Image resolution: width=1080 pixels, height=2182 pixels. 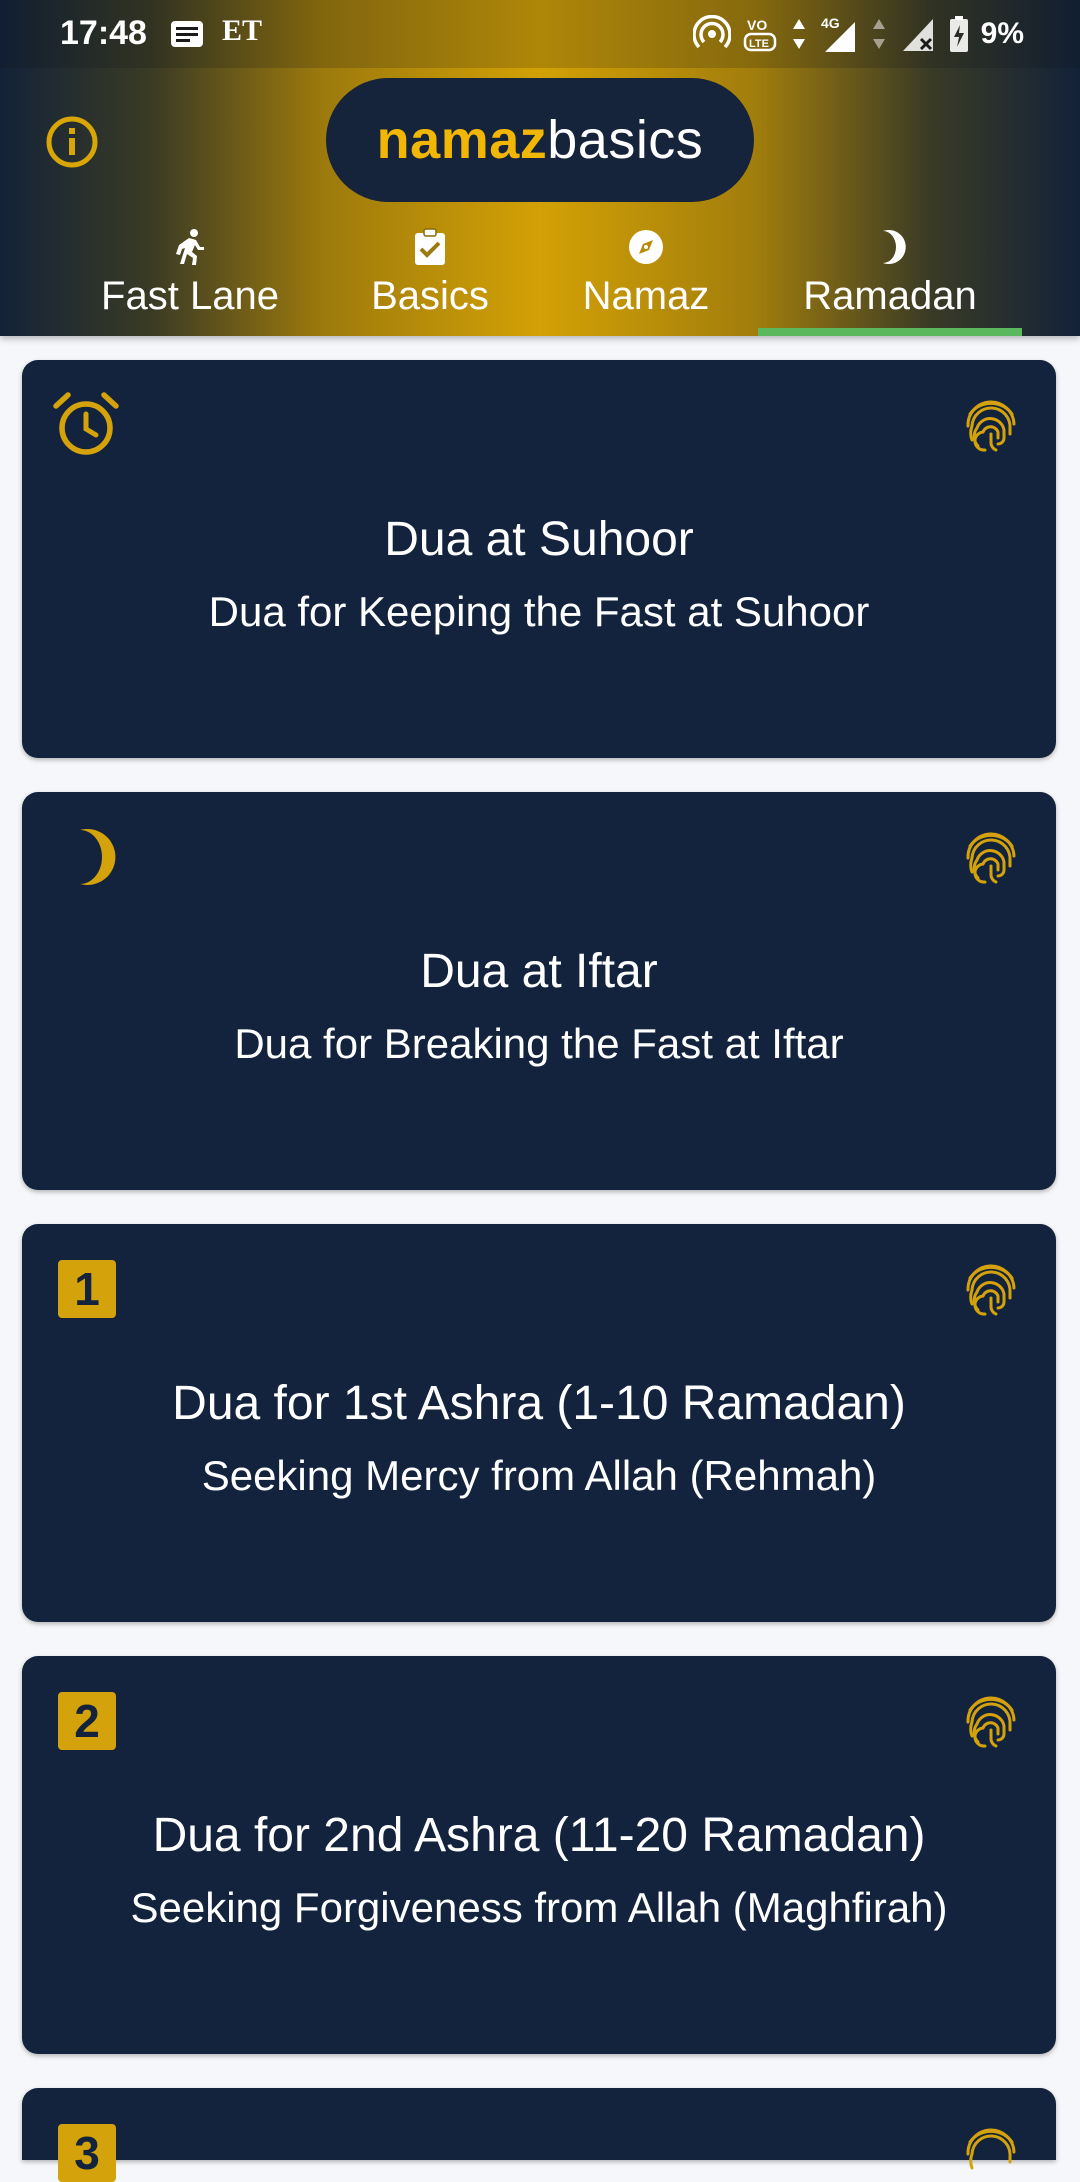 I want to click on data-arrows-icon, so click(x=798, y=34).